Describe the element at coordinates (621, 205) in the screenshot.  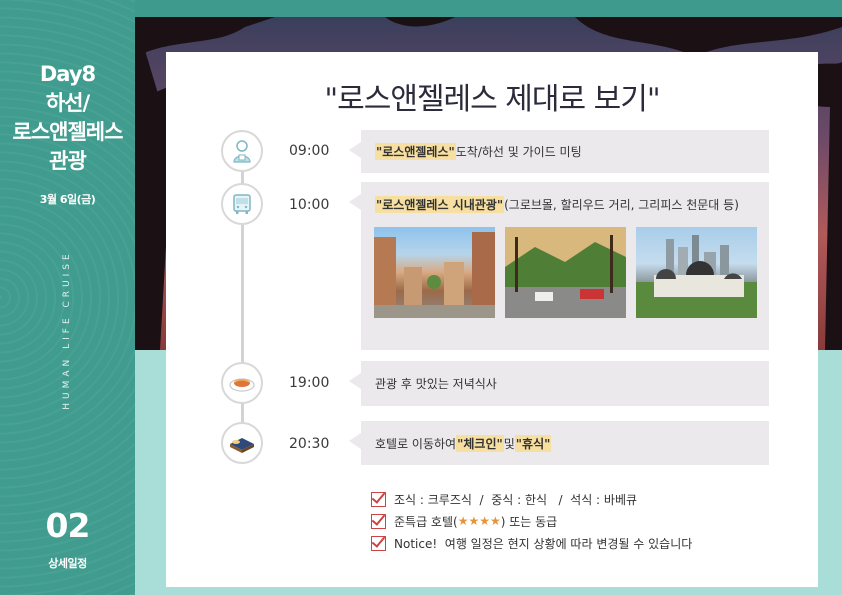
I see `schedule-text: (그로브몰, 할리우드 거리, 그리피스 천문대 등)` at that location.